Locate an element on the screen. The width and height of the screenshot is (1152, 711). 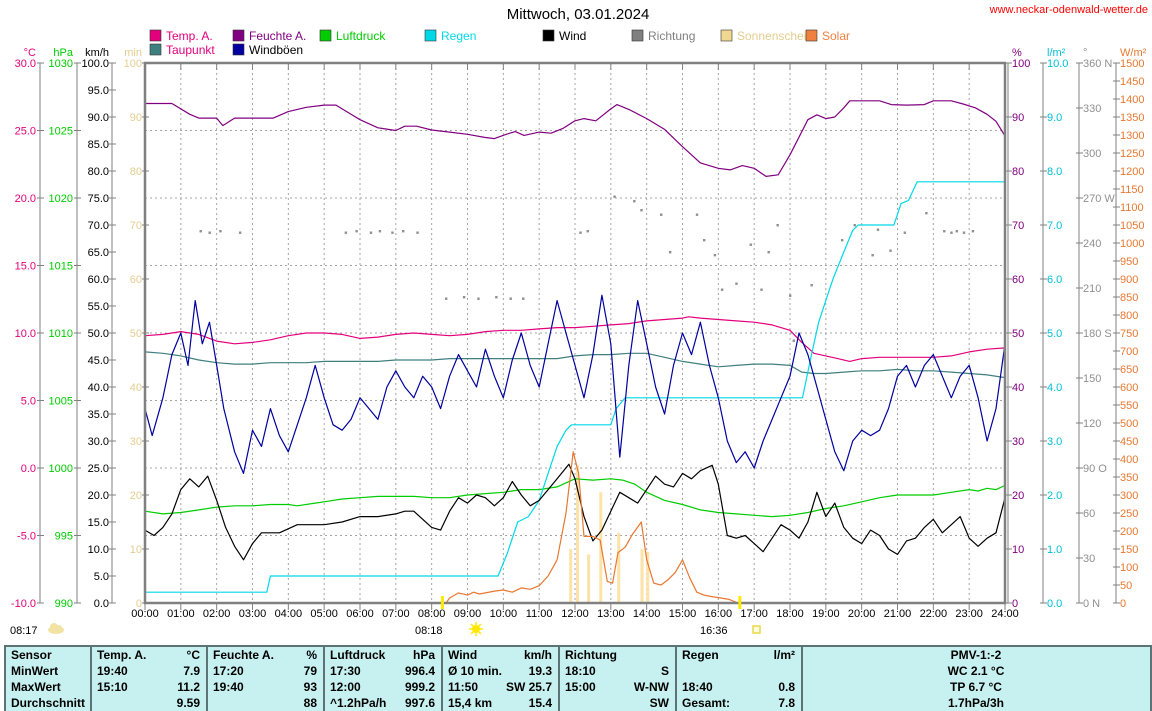
table-row: ^1.2hPa/h 997.6 is located at coordinates (383, 703).